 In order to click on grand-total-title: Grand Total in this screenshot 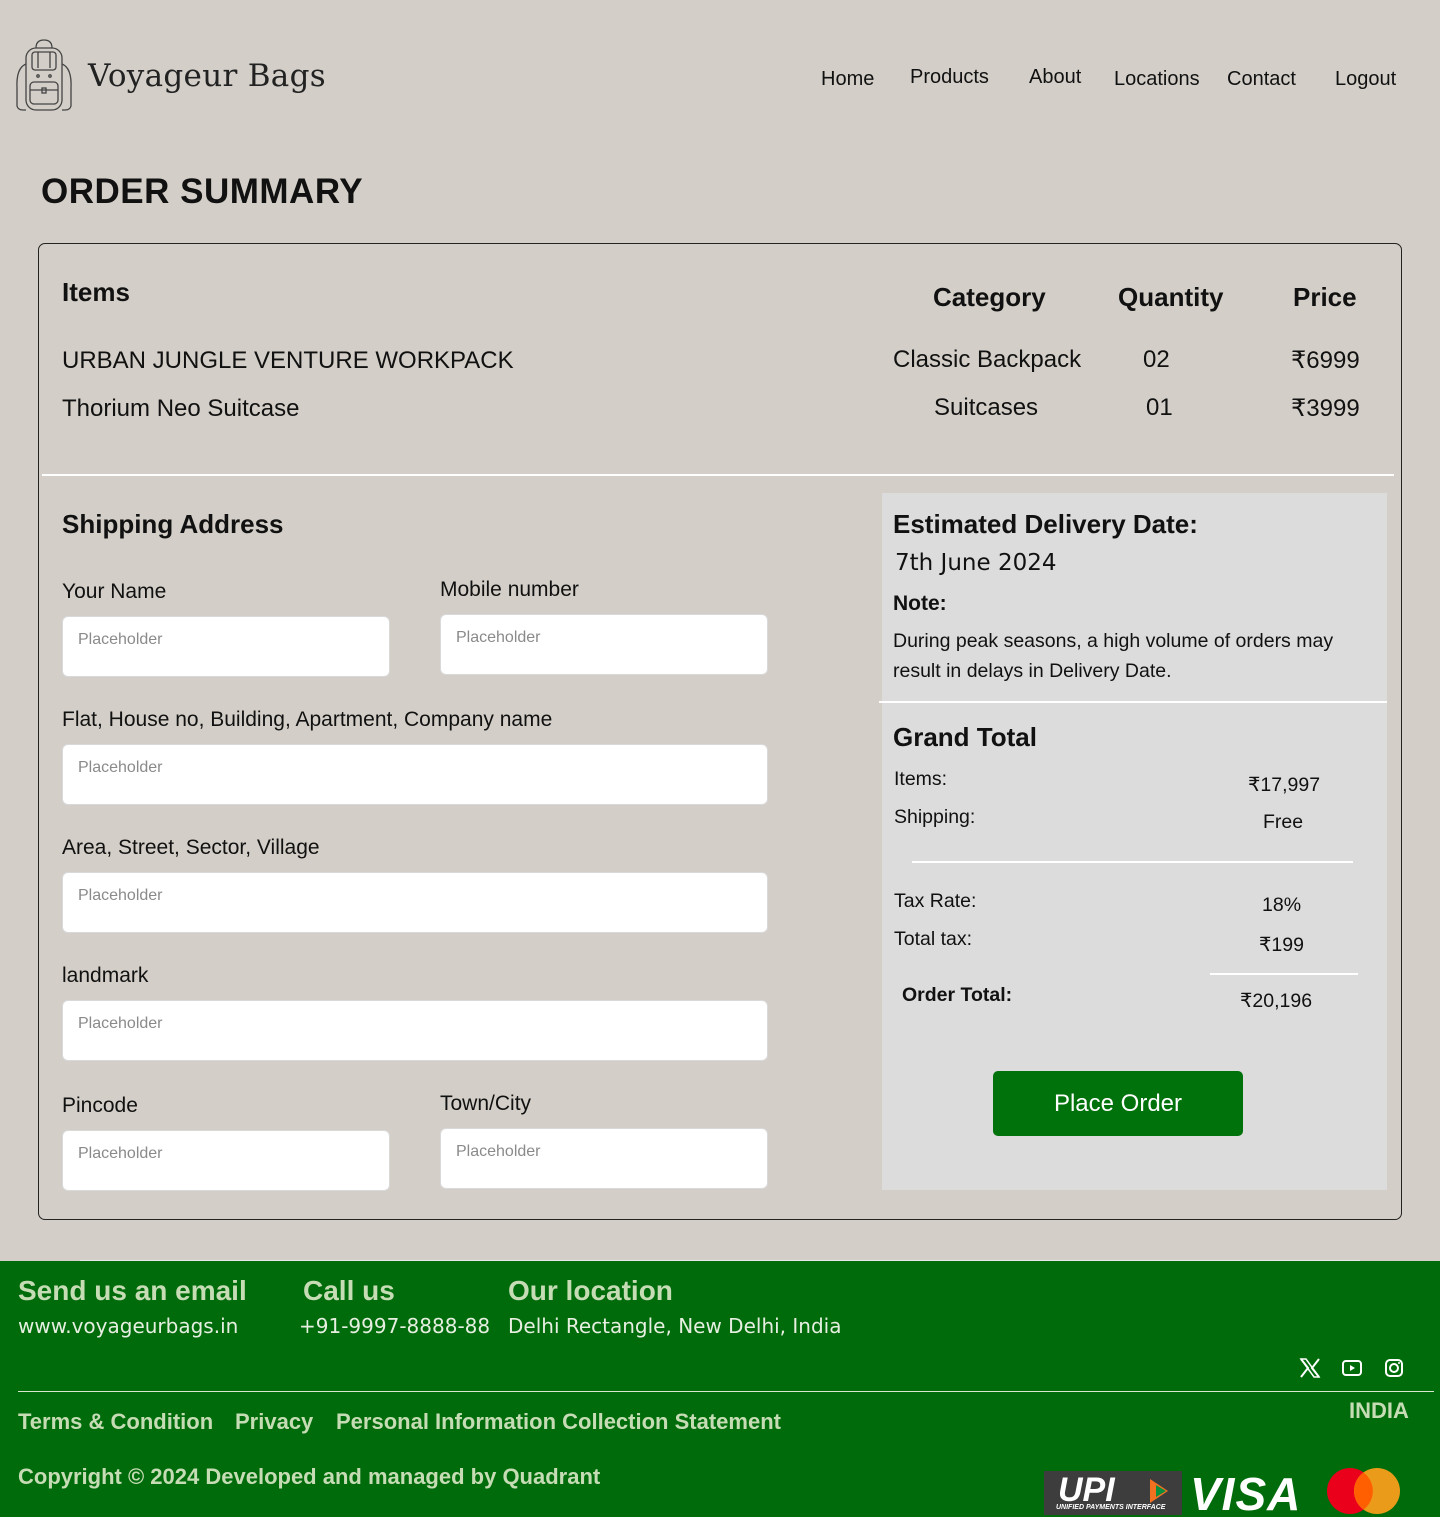, I will do `click(965, 737)`.